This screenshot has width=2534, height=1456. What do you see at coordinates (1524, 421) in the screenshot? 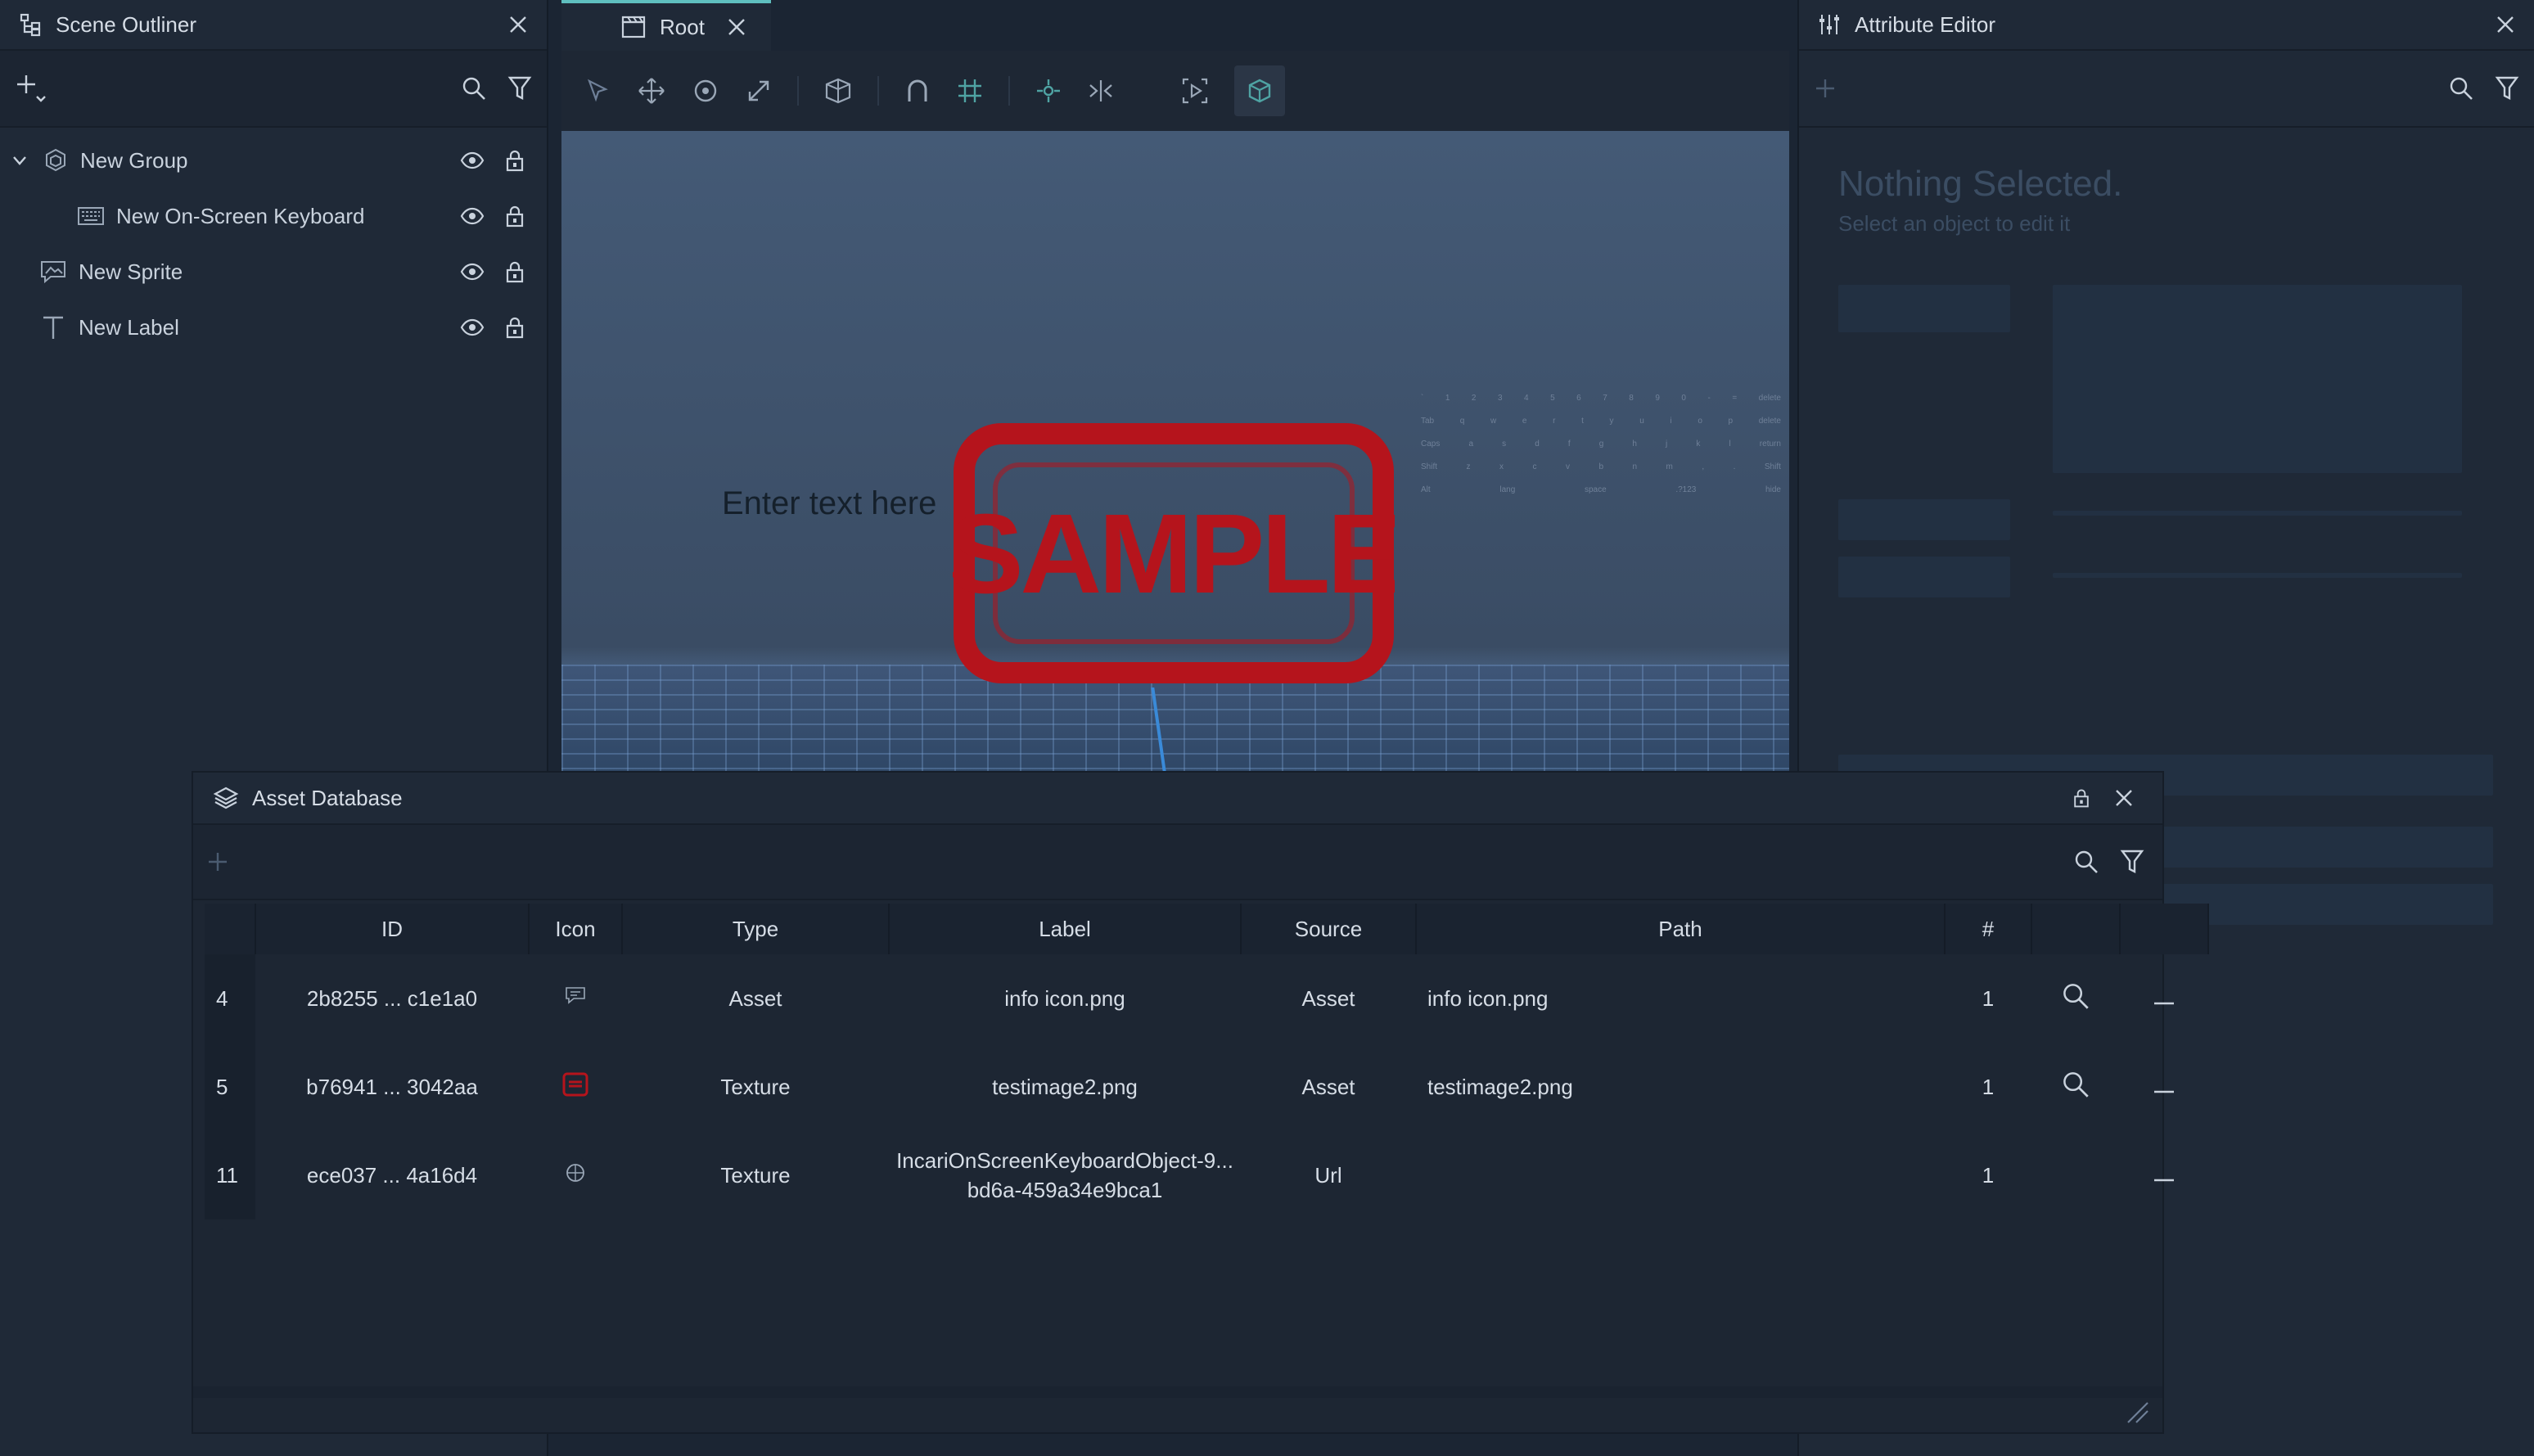
I see `keyboard-key: e` at bounding box center [1524, 421].